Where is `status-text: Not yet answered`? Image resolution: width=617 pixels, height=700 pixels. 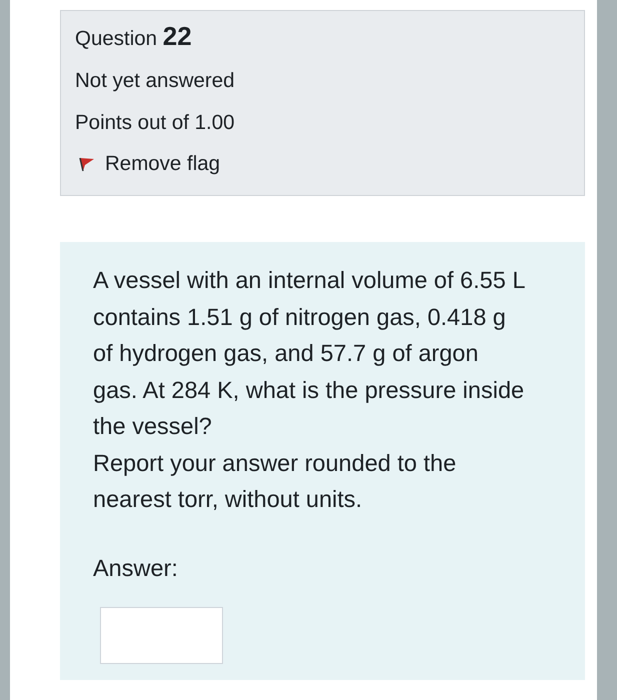 status-text: Not yet answered is located at coordinates (155, 81).